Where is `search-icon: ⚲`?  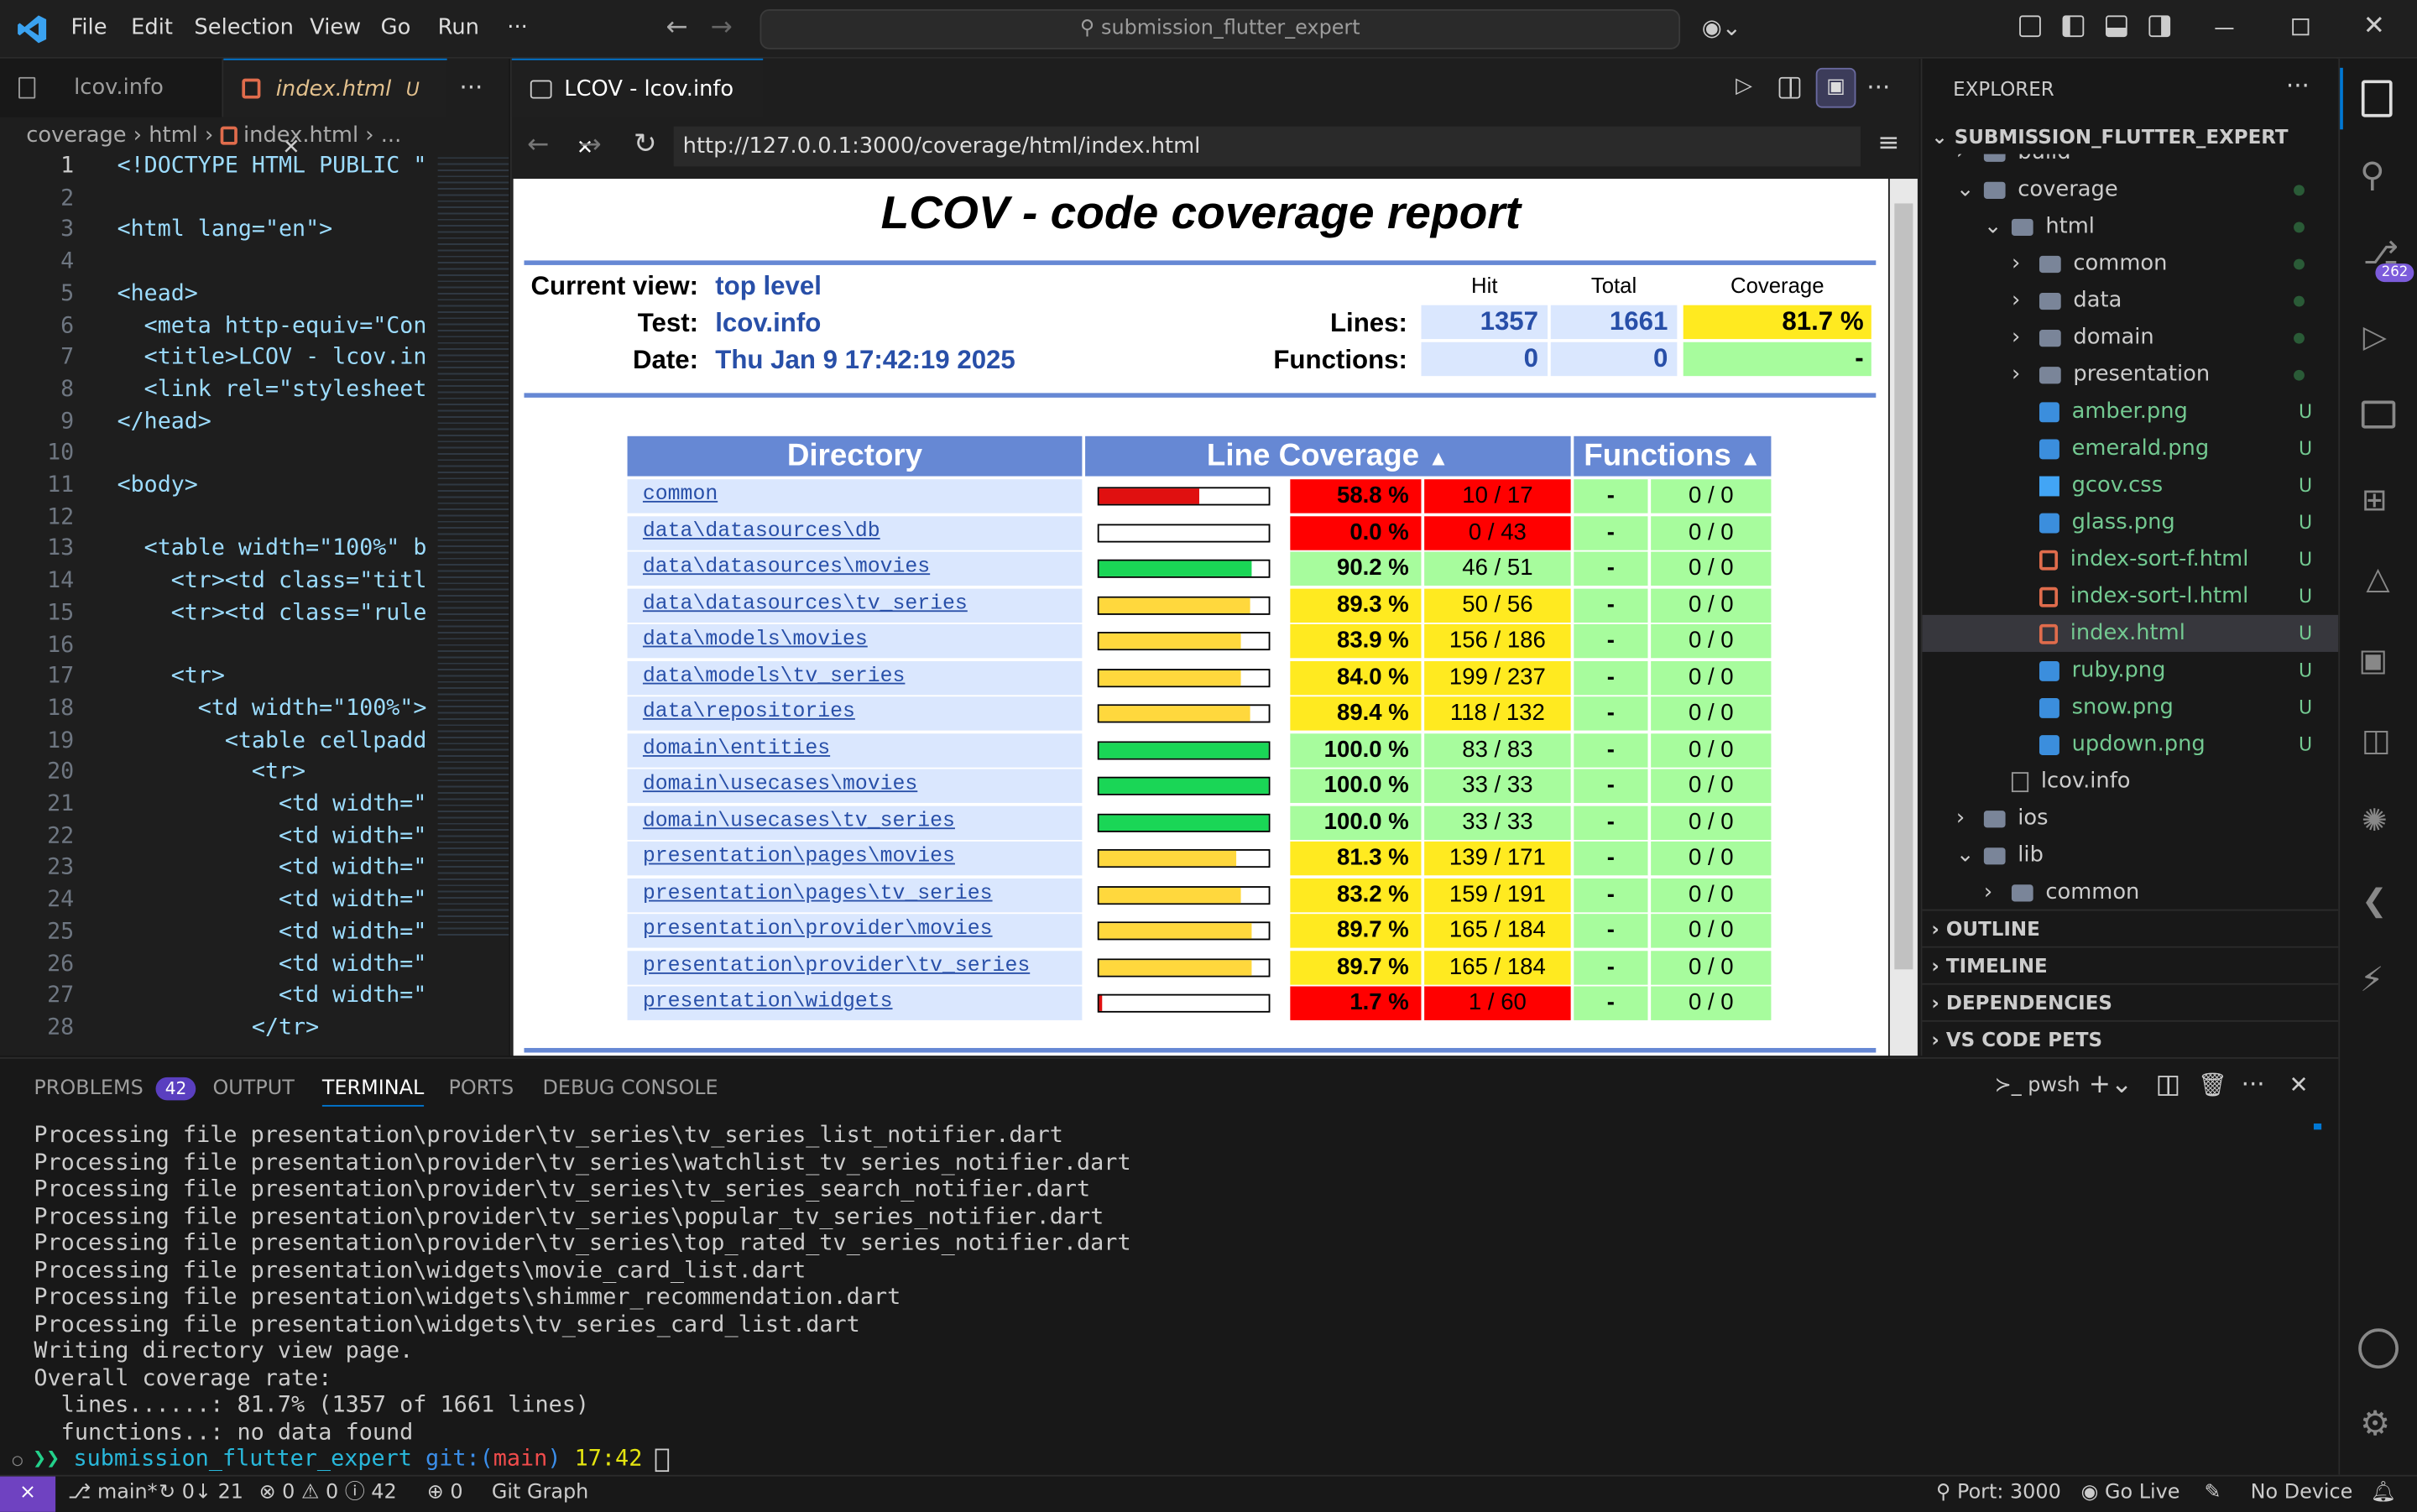
search-icon: ⚲ is located at coordinates (2372, 177).